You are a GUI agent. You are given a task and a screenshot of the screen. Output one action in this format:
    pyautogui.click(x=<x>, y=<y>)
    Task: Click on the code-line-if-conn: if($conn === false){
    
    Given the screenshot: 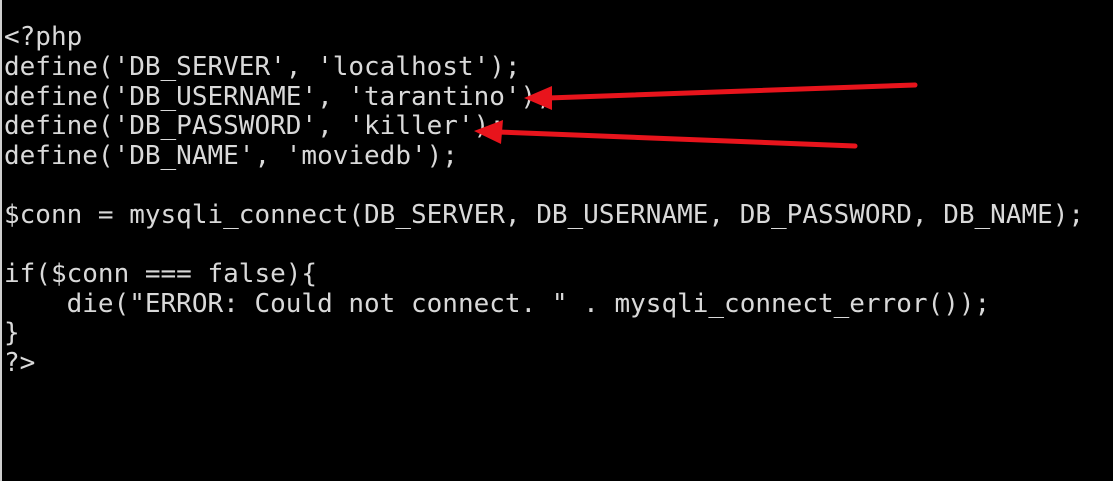 What is the action you would take?
    pyautogui.click(x=161, y=274)
    